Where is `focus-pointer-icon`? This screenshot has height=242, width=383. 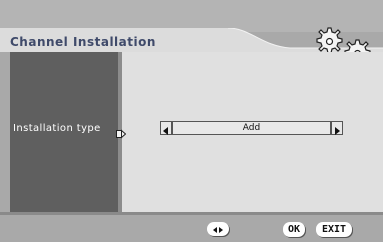 focus-pointer-icon is located at coordinates (121, 131).